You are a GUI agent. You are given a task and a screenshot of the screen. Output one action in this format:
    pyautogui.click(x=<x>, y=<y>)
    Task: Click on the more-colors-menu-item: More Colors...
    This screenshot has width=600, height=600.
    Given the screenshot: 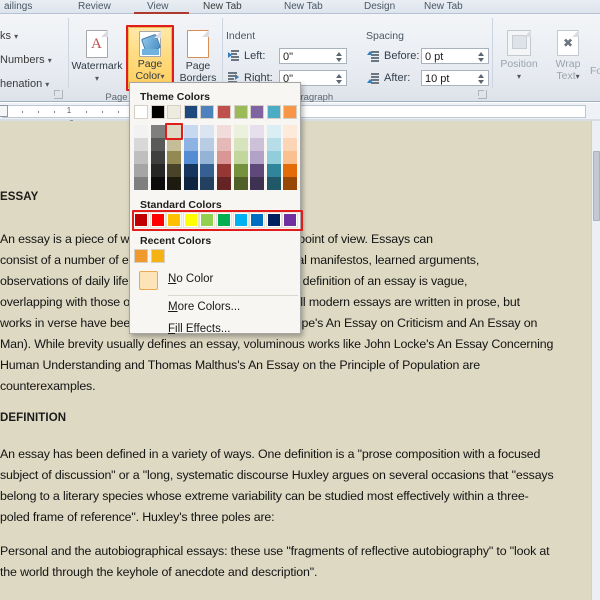 What is the action you would take?
    pyautogui.click(x=204, y=307)
    